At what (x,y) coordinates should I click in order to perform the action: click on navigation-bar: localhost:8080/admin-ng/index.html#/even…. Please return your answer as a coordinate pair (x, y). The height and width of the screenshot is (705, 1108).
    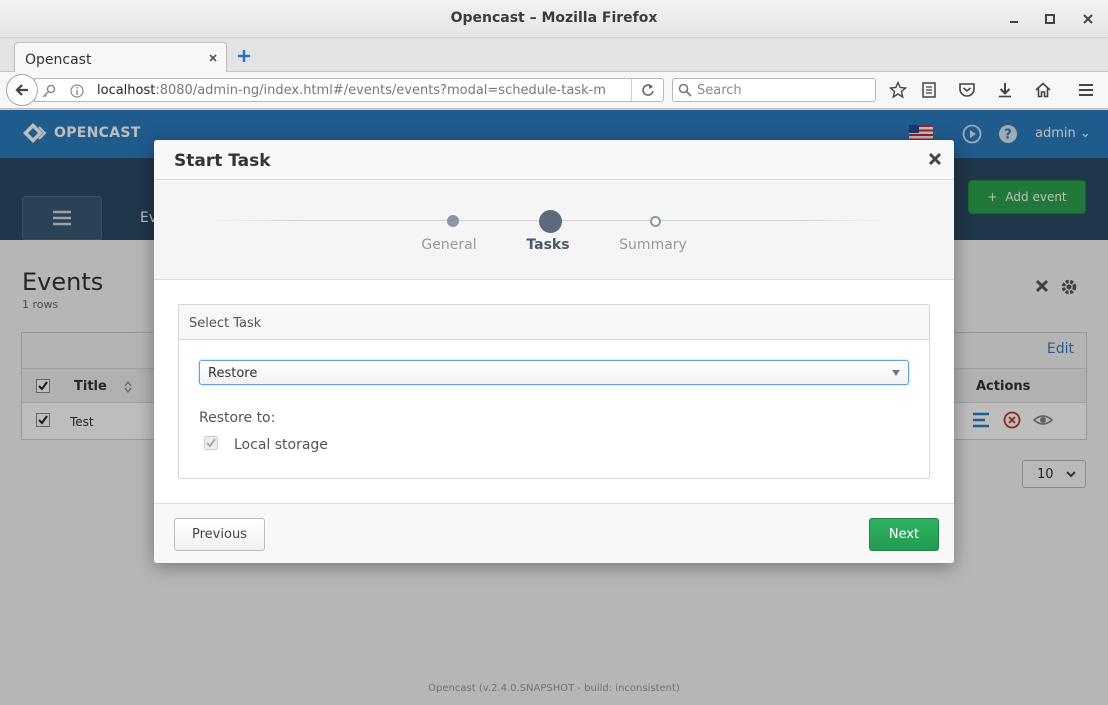
    Looking at the image, I should click on (554, 90).